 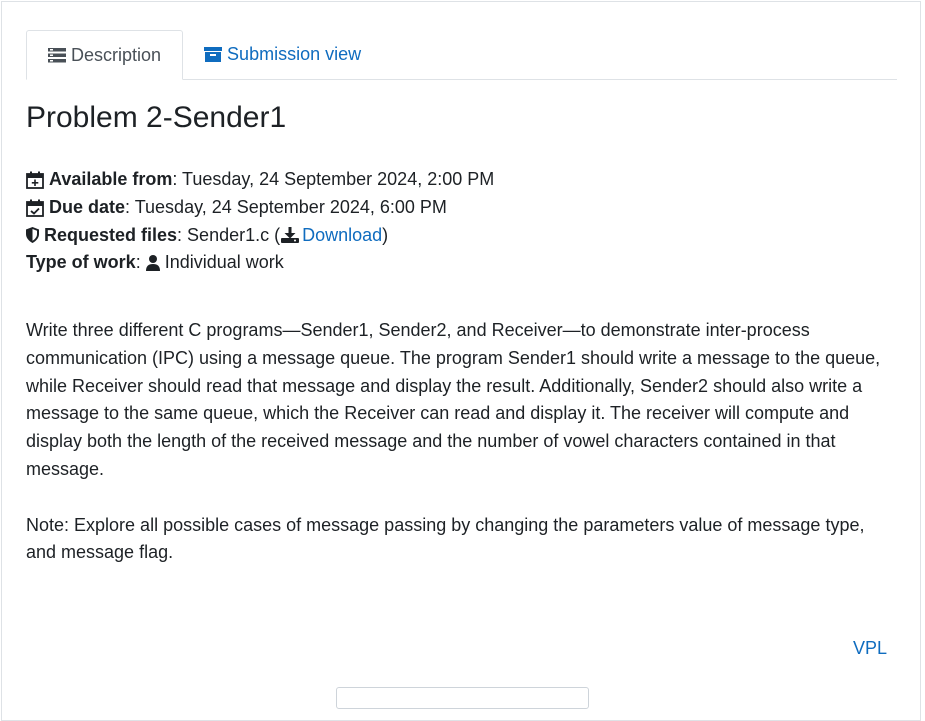 What do you see at coordinates (461, 54) in the screenshot?
I see `activity-tabs: Description Submission view` at bounding box center [461, 54].